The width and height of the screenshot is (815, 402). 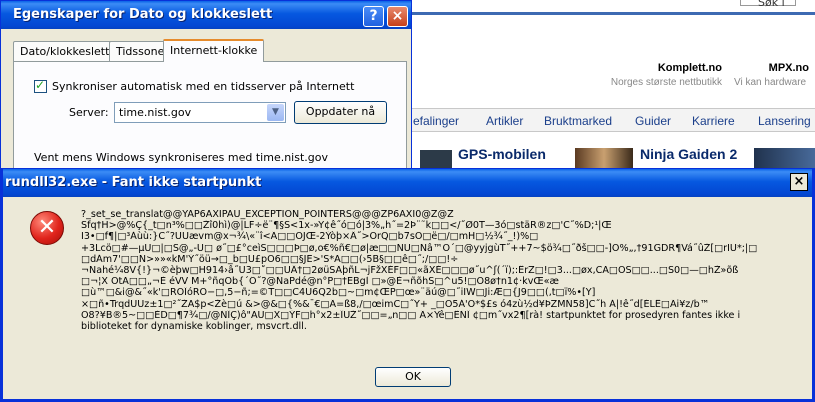 What do you see at coordinates (688, 154) in the screenshot?
I see `news-headline: Ninja Gaiden 2` at bounding box center [688, 154].